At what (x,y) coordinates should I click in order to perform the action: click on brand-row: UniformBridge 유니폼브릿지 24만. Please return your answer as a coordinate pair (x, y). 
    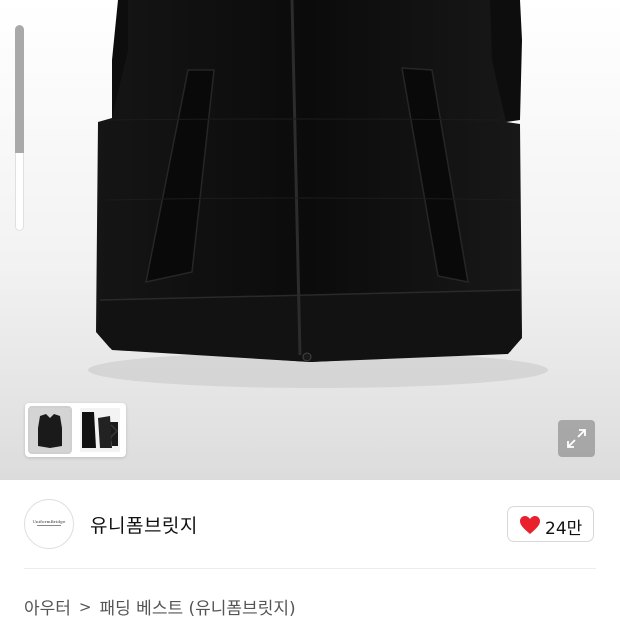
    Looking at the image, I should click on (310, 524).